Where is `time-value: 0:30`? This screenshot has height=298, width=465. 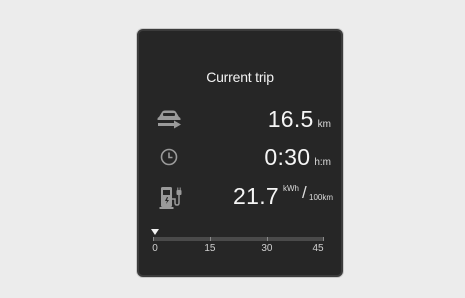
time-value: 0:30 is located at coordinates (287, 157).